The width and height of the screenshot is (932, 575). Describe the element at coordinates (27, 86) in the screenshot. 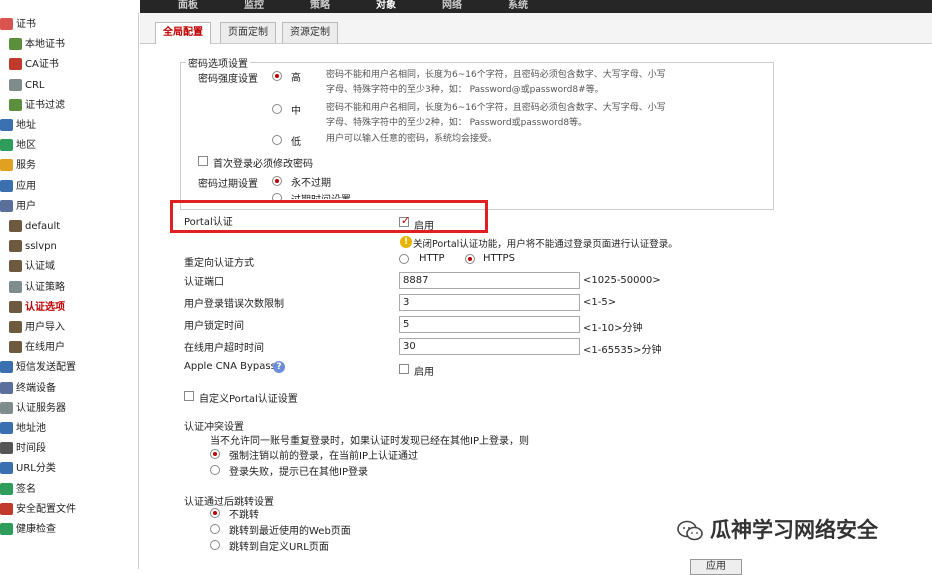

I see `sidebar-item: CRL` at that location.